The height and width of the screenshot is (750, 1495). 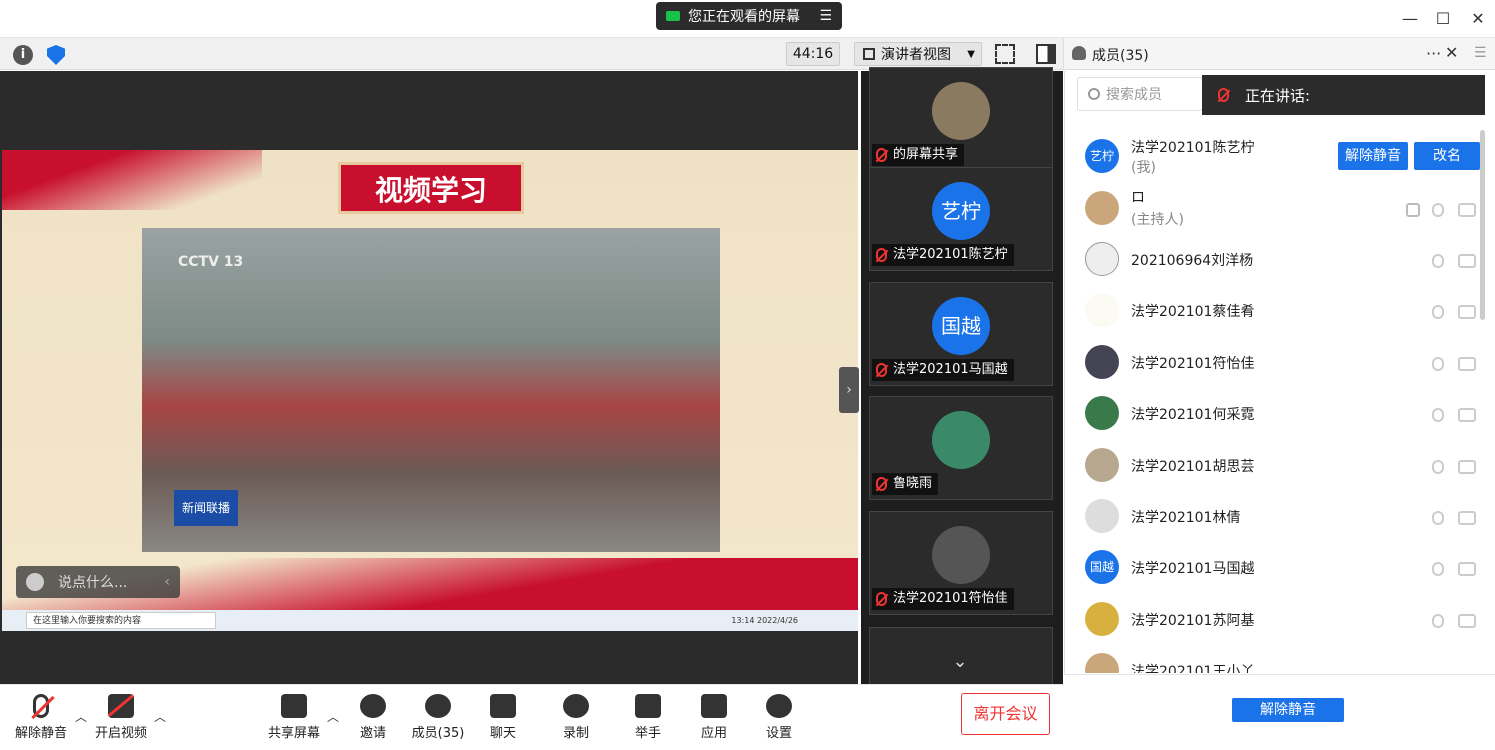 I want to click on member-row: 法学202101苏阿基, so click(x=1274, y=619).